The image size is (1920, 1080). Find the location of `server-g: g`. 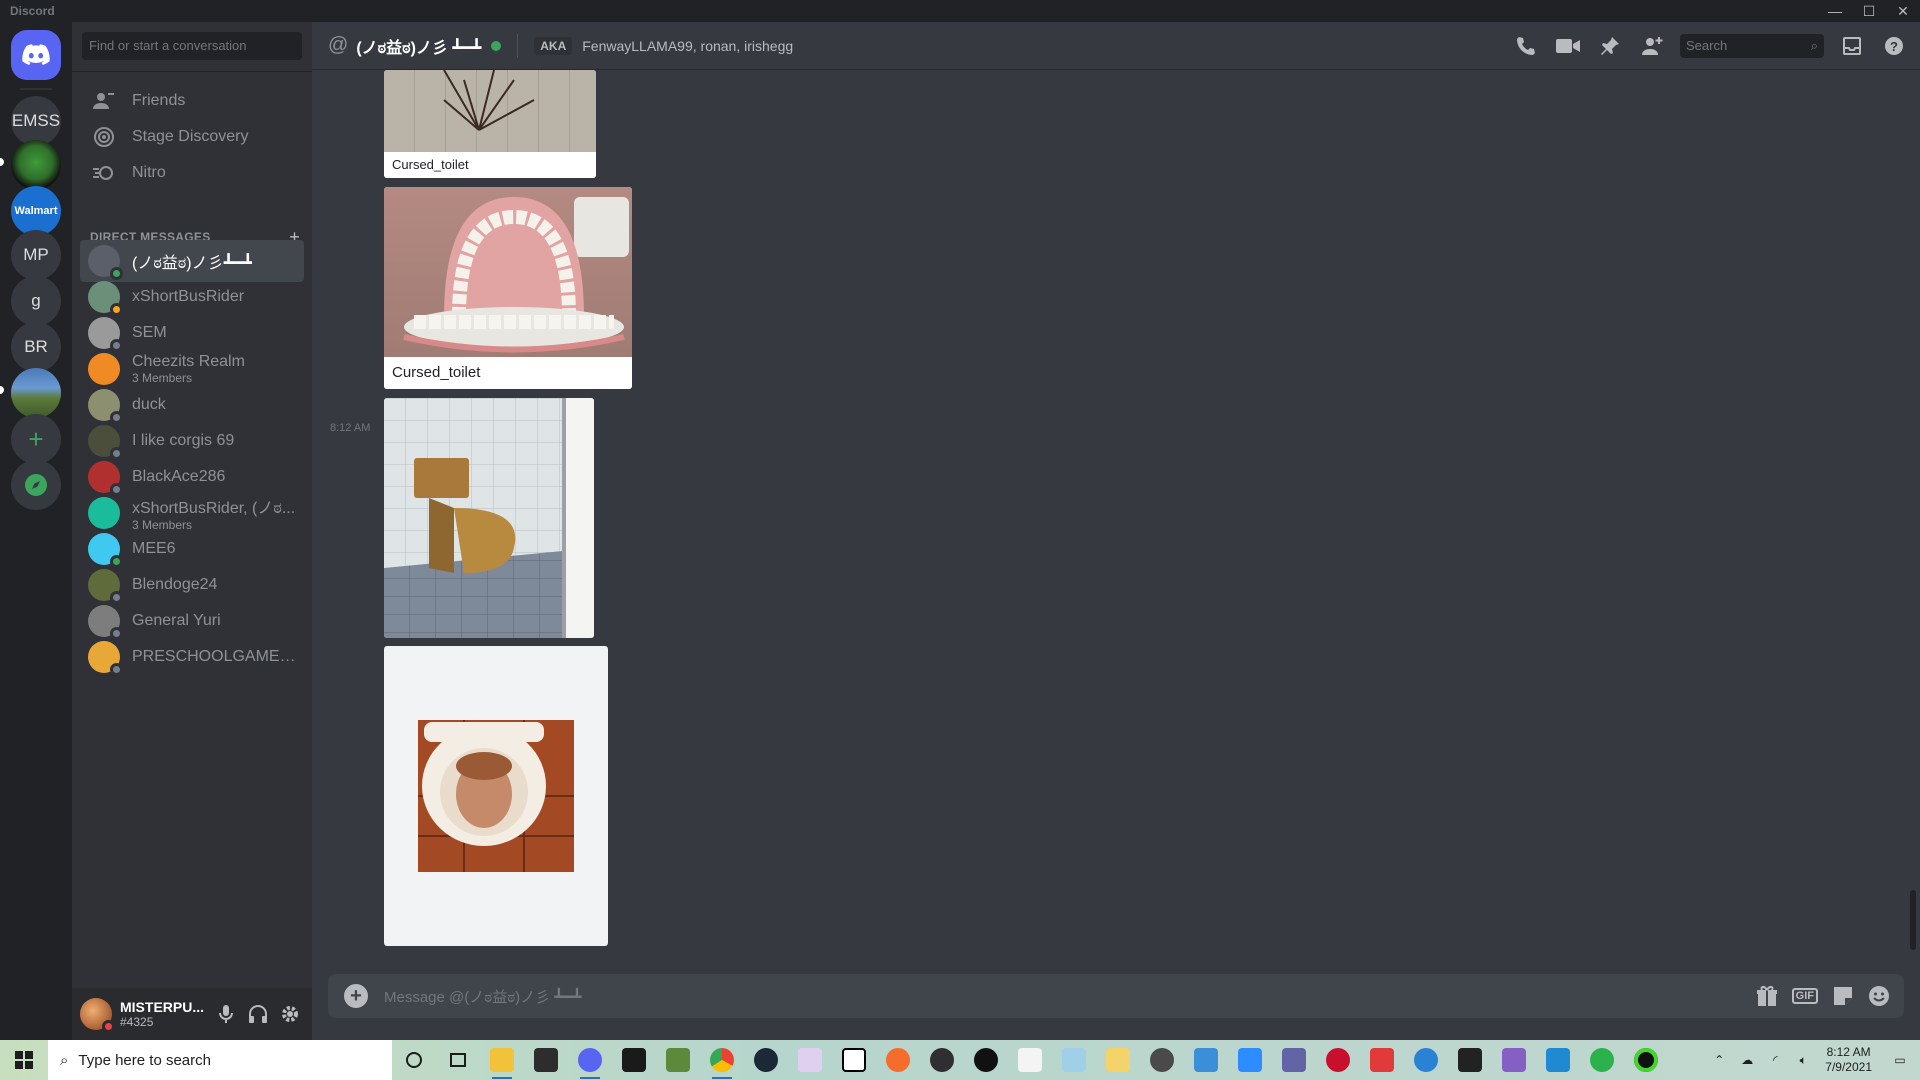

server-g: g is located at coordinates (36, 301).